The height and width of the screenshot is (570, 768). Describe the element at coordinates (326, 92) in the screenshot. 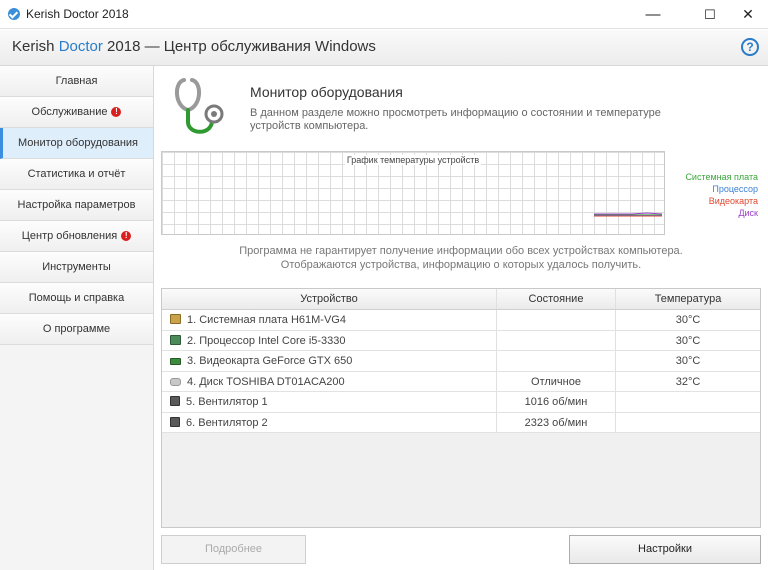

I see `page-title: Монитор оборудования` at that location.